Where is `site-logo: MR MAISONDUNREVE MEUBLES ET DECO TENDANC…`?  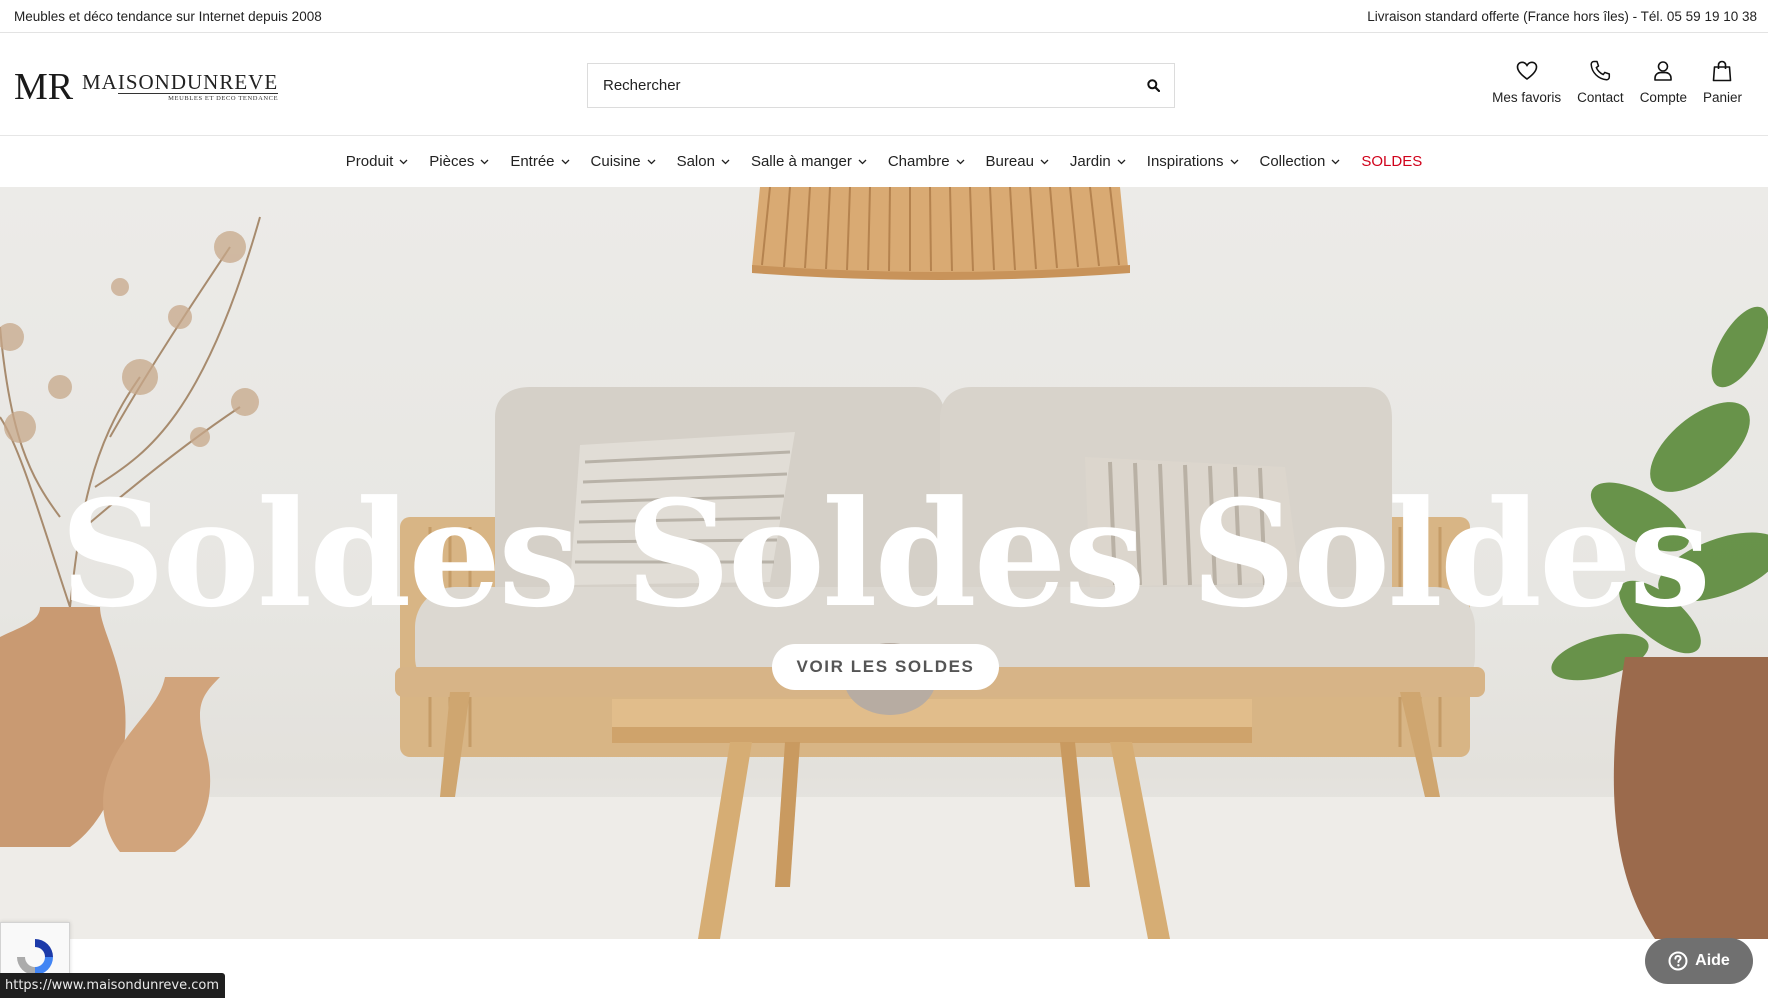
site-logo: MR MAISONDUNREVE MEUBLES ET DECO TENDANC… is located at coordinates (146, 86).